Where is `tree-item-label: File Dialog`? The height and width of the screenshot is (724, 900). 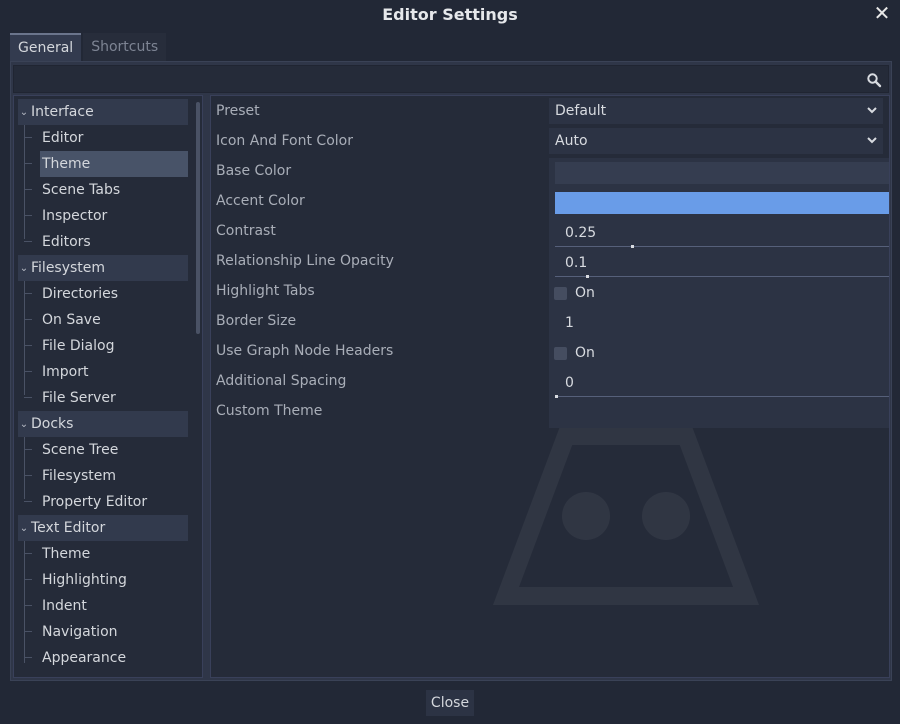 tree-item-label: File Dialog is located at coordinates (78, 346).